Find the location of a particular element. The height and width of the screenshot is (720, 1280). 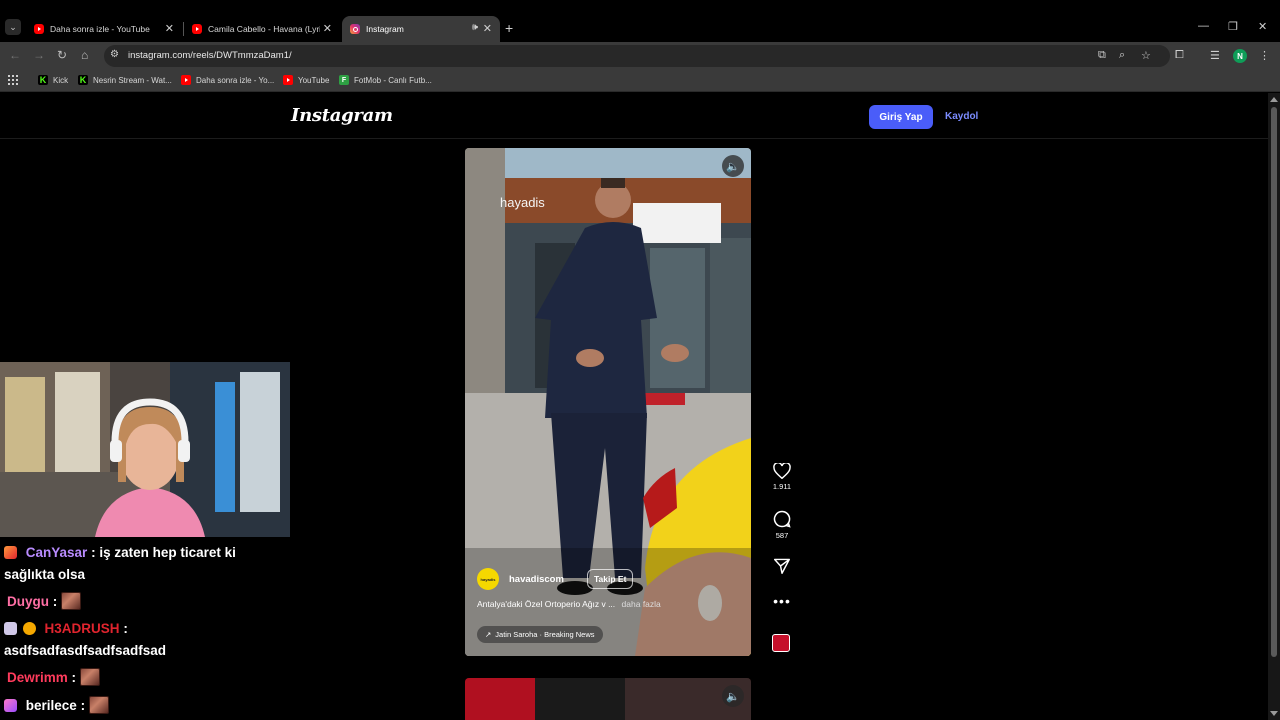

audio-attribution: ↗ Jatin Saroha · Breaking News is located at coordinates (540, 634).